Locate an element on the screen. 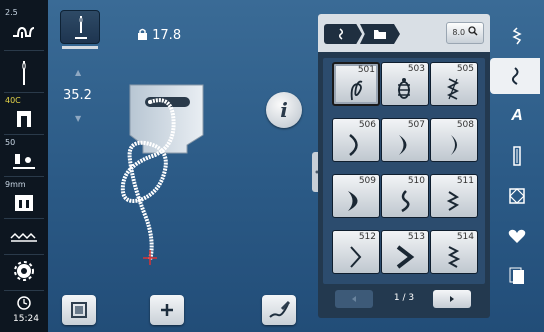 This screenshot has height=332, width=544. loop-icon is located at coordinates (356, 90).